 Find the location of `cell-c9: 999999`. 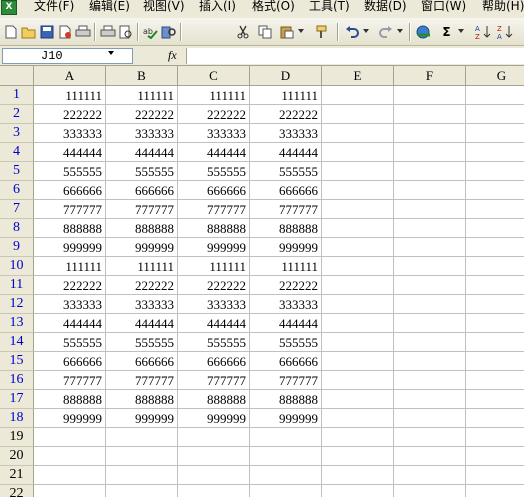

cell-c9: 999999 is located at coordinates (213, 247).